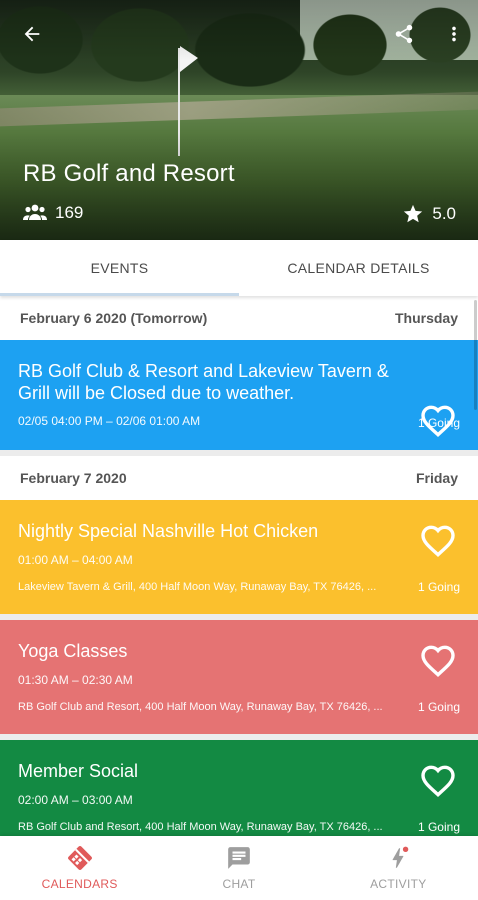 This screenshot has width=478, height=900. Describe the element at coordinates (35, 212) in the screenshot. I see `group-icon` at that location.